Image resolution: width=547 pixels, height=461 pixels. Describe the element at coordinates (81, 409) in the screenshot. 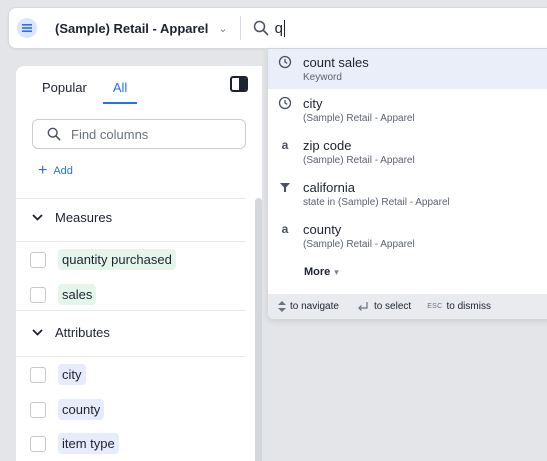

I see `attribute-chip: county` at that location.